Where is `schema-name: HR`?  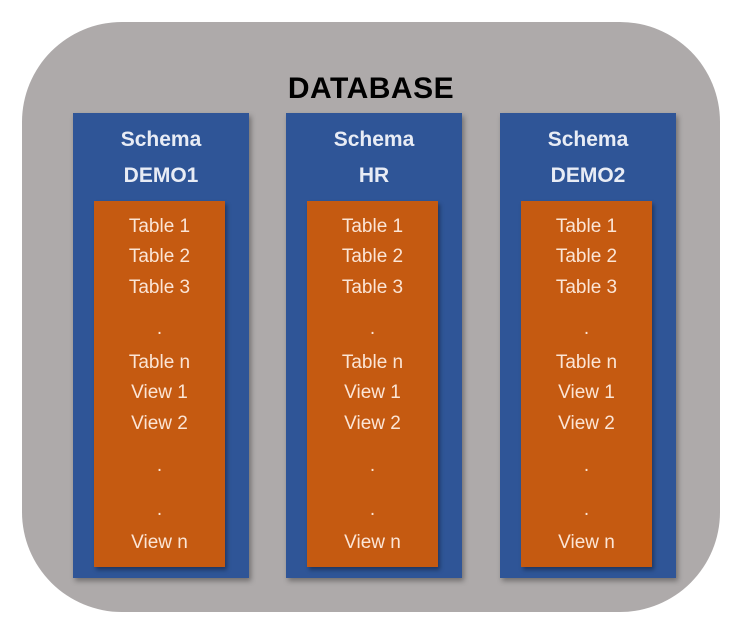 schema-name: HR is located at coordinates (374, 175).